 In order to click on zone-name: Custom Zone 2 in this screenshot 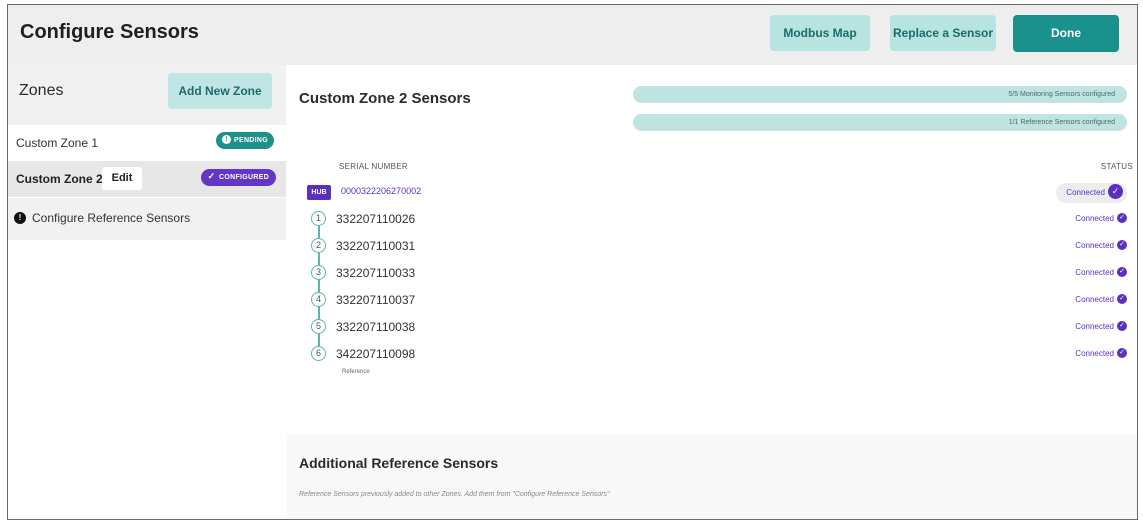, I will do `click(59, 179)`.